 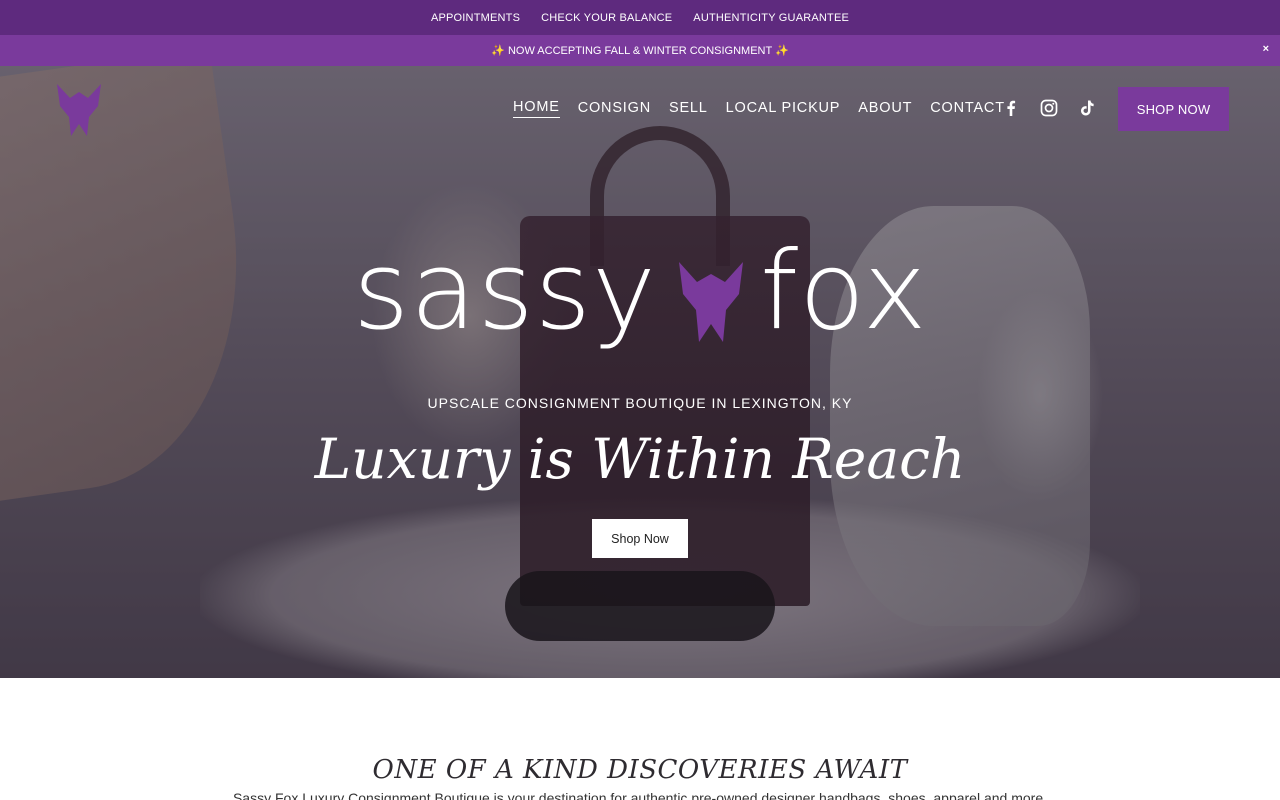 What do you see at coordinates (640, 770) in the screenshot?
I see `section-title: ONE OF A KIND DISCOVERIES AWAIT` at bounding box center [640, 770].